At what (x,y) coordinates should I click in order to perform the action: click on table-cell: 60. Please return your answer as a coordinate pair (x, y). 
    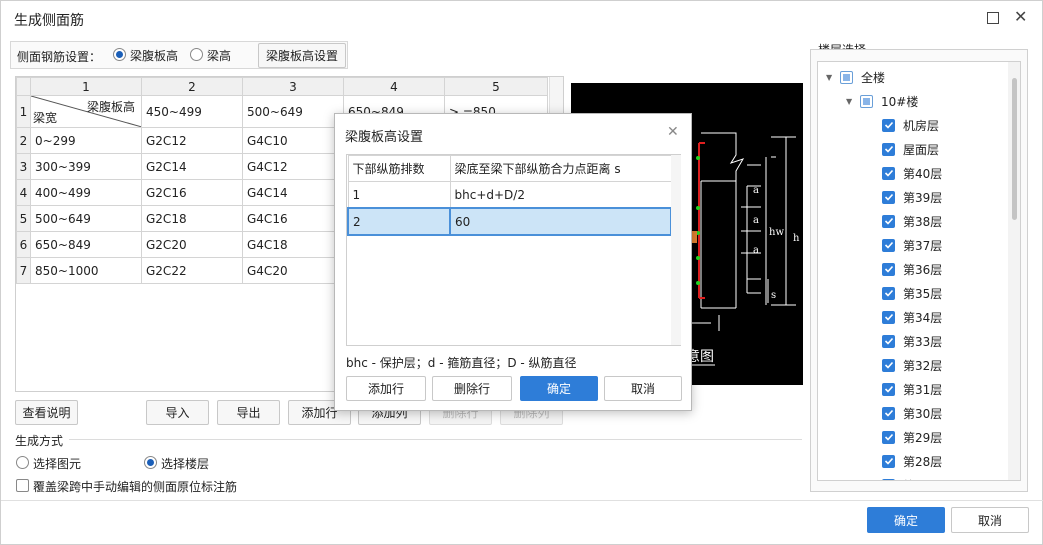
    Looking at the image, I should click on (560, 221).